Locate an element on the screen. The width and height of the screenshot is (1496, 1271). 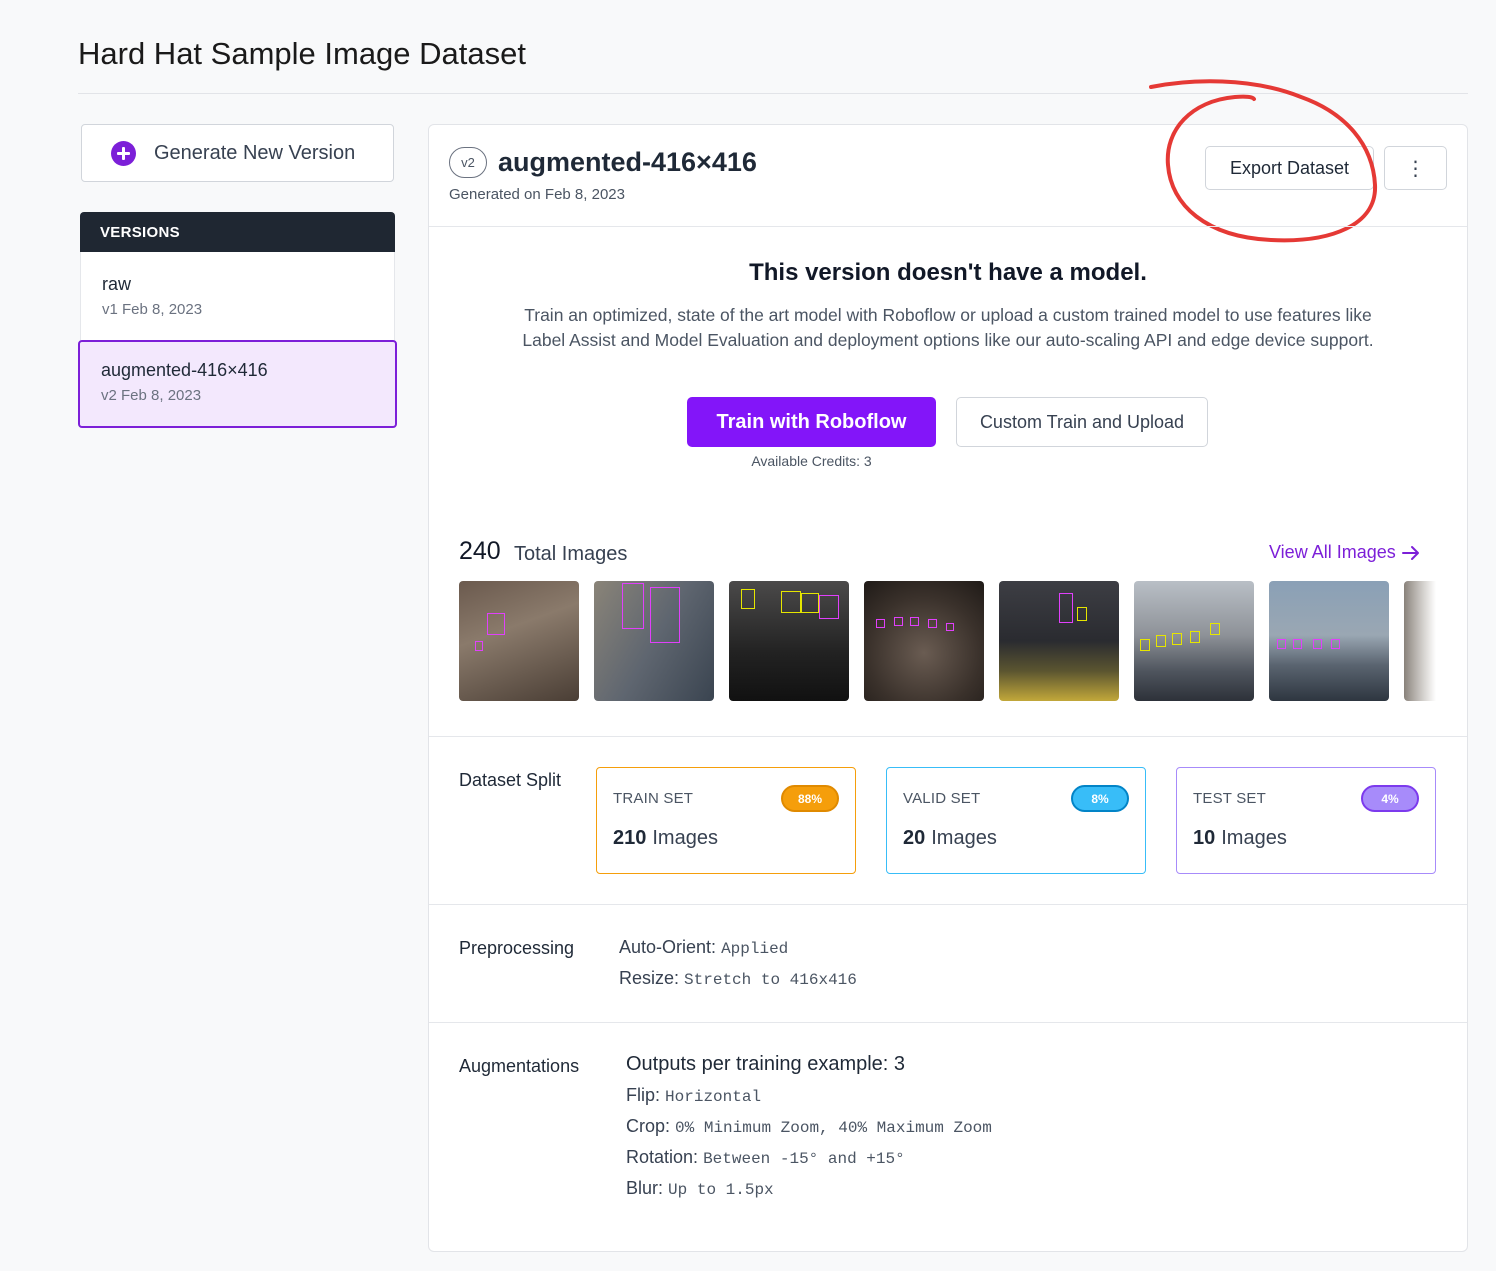
augmentations-label: Augmentations is located at coordinates (519, 1066).